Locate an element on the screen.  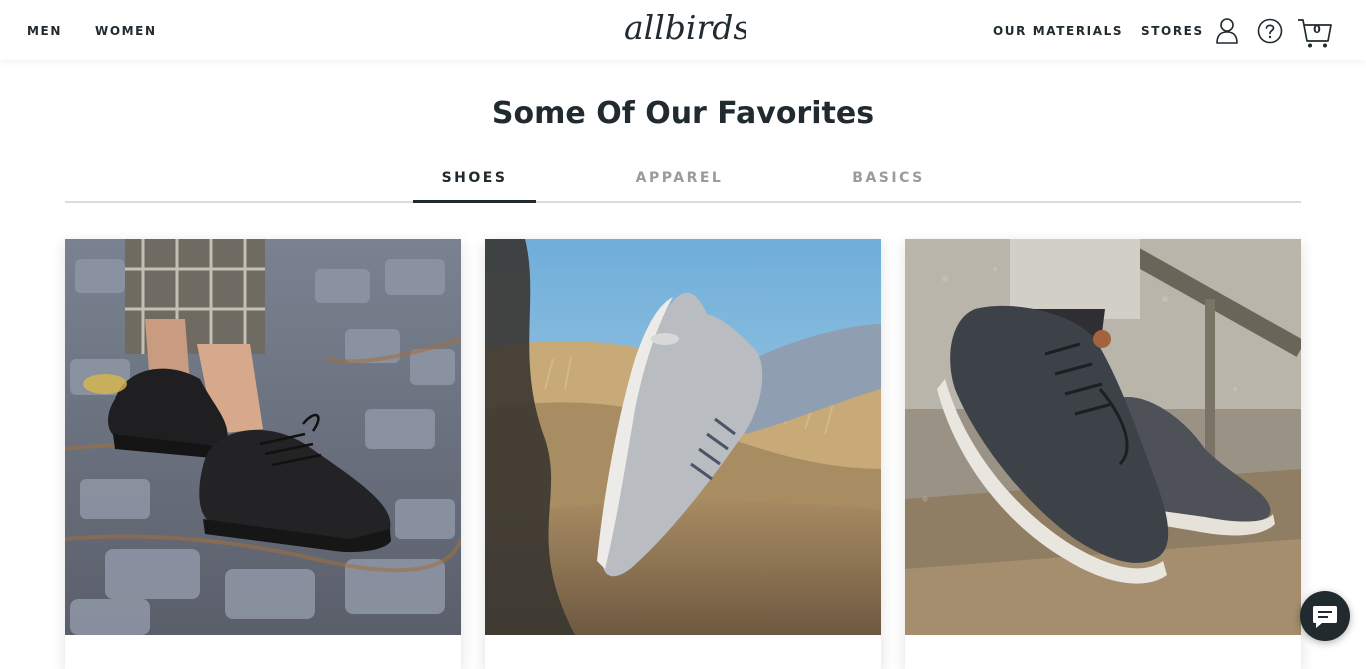
section-title: Some Of Our Favorites is located at coordinates (683, 113).